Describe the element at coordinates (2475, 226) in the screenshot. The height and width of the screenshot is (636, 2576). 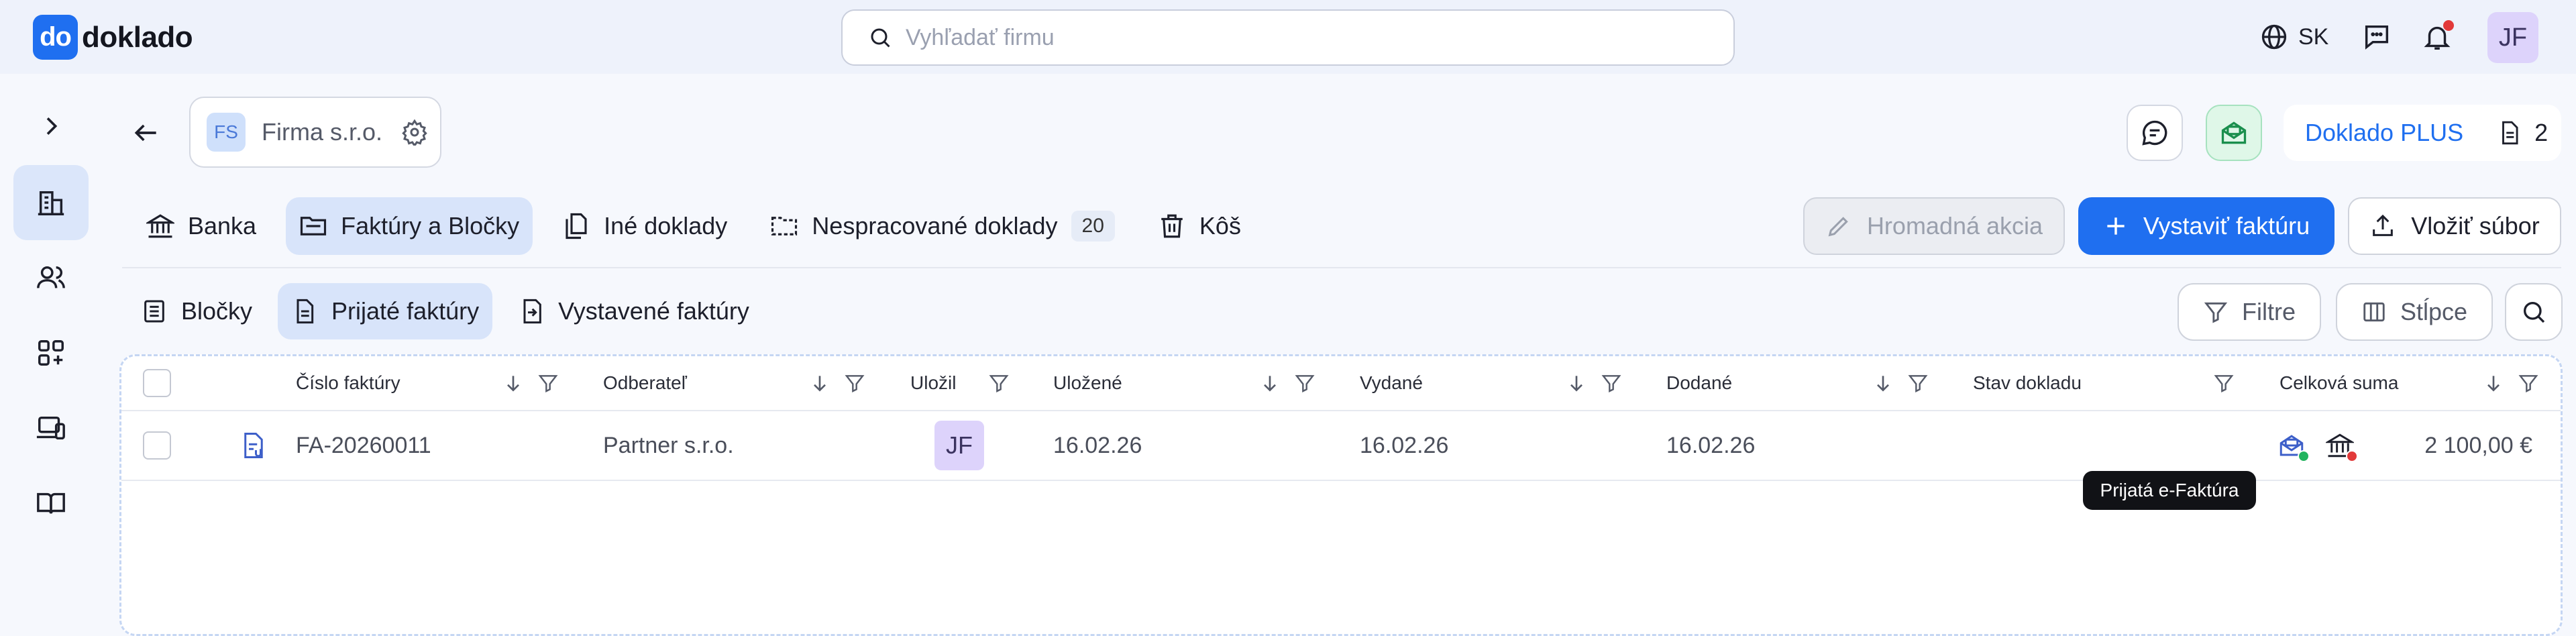
I see `upload-file-label: Vložiť súbor` at that location.